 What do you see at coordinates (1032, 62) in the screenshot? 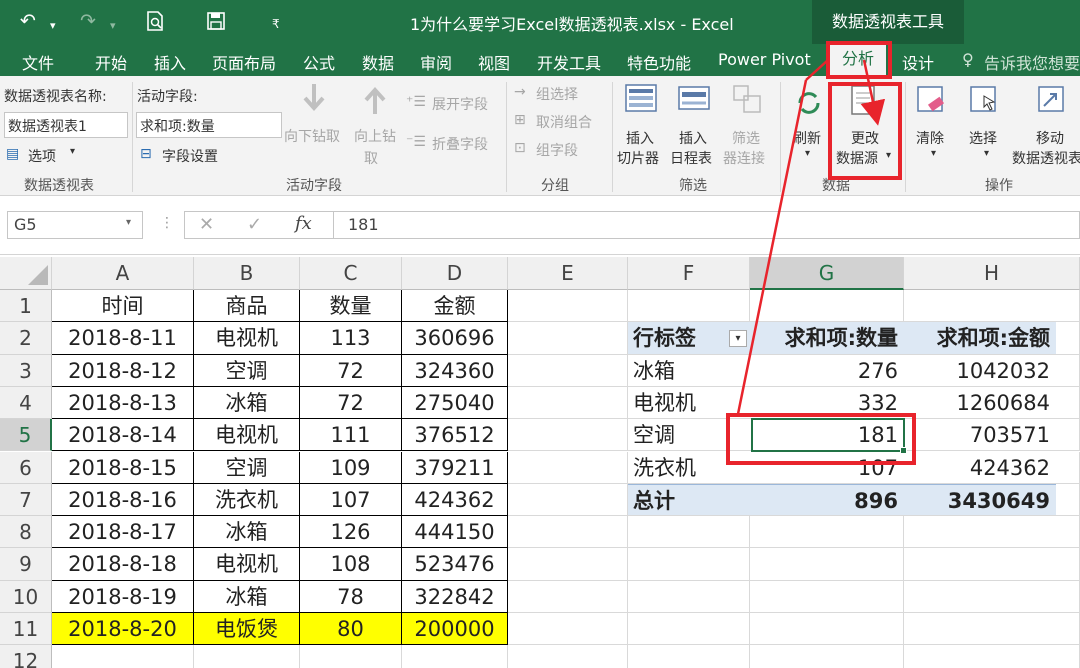
I see `tell-me-box: 告诉我您想要` at bounding box center [1032, 62].